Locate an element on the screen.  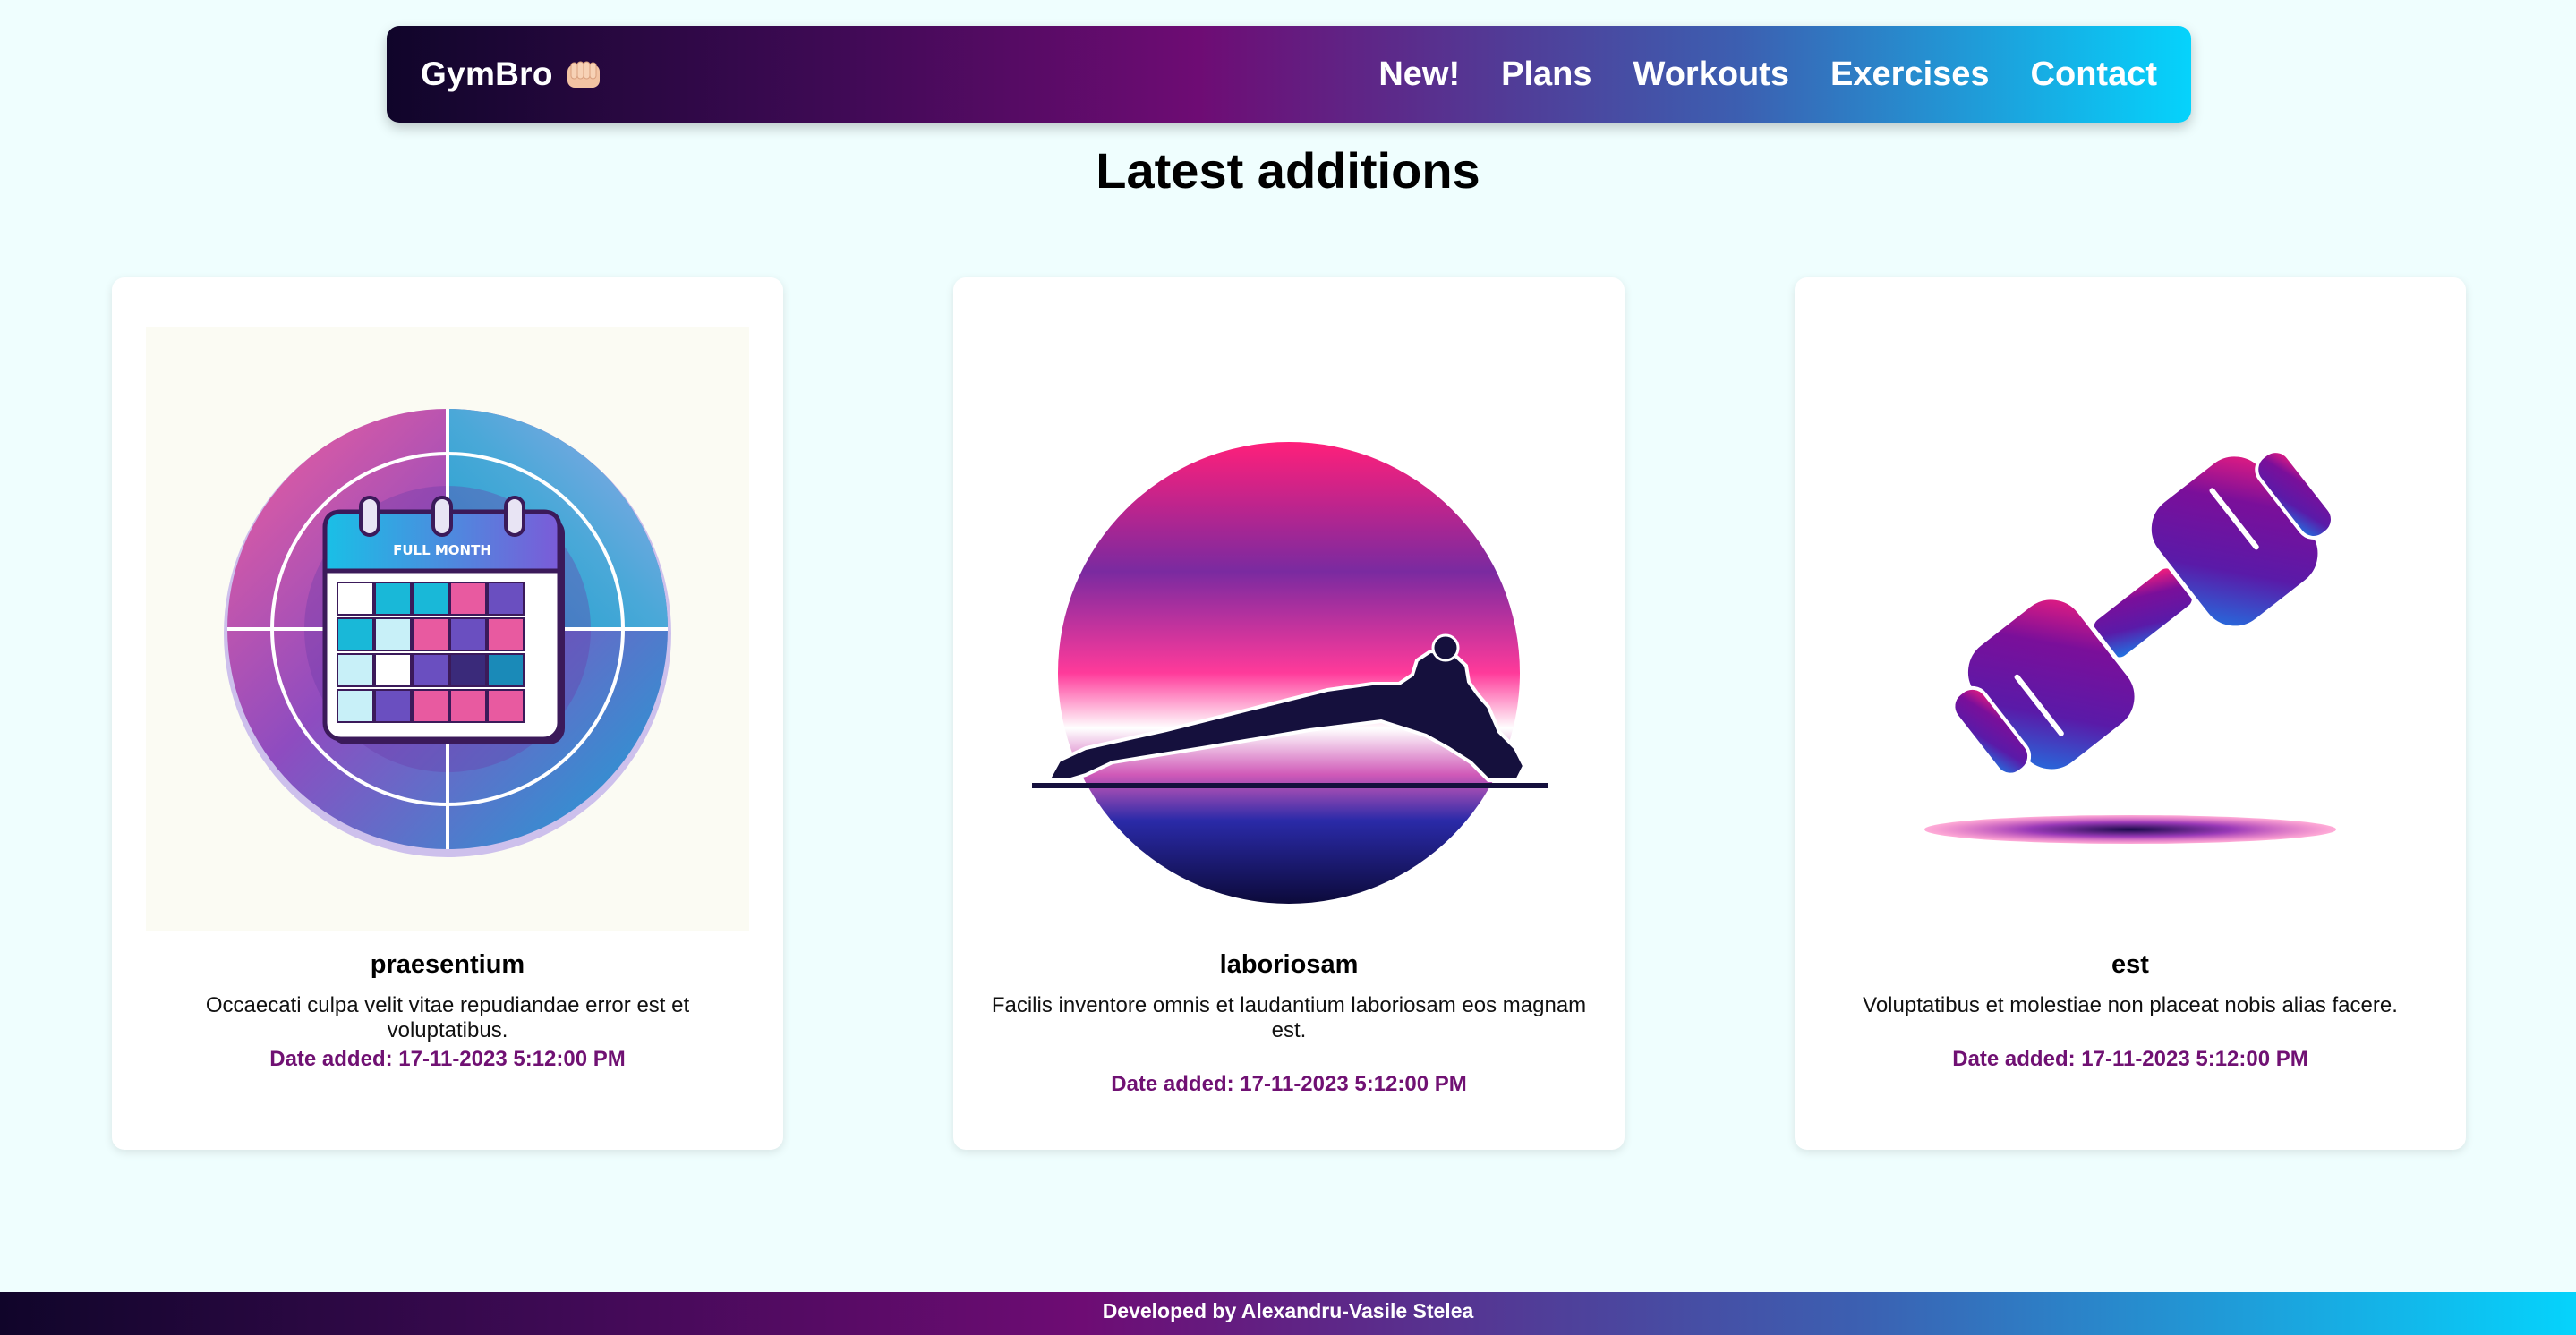
calendar-header-text: FULL MONTH is located at coordinates (442, 550).